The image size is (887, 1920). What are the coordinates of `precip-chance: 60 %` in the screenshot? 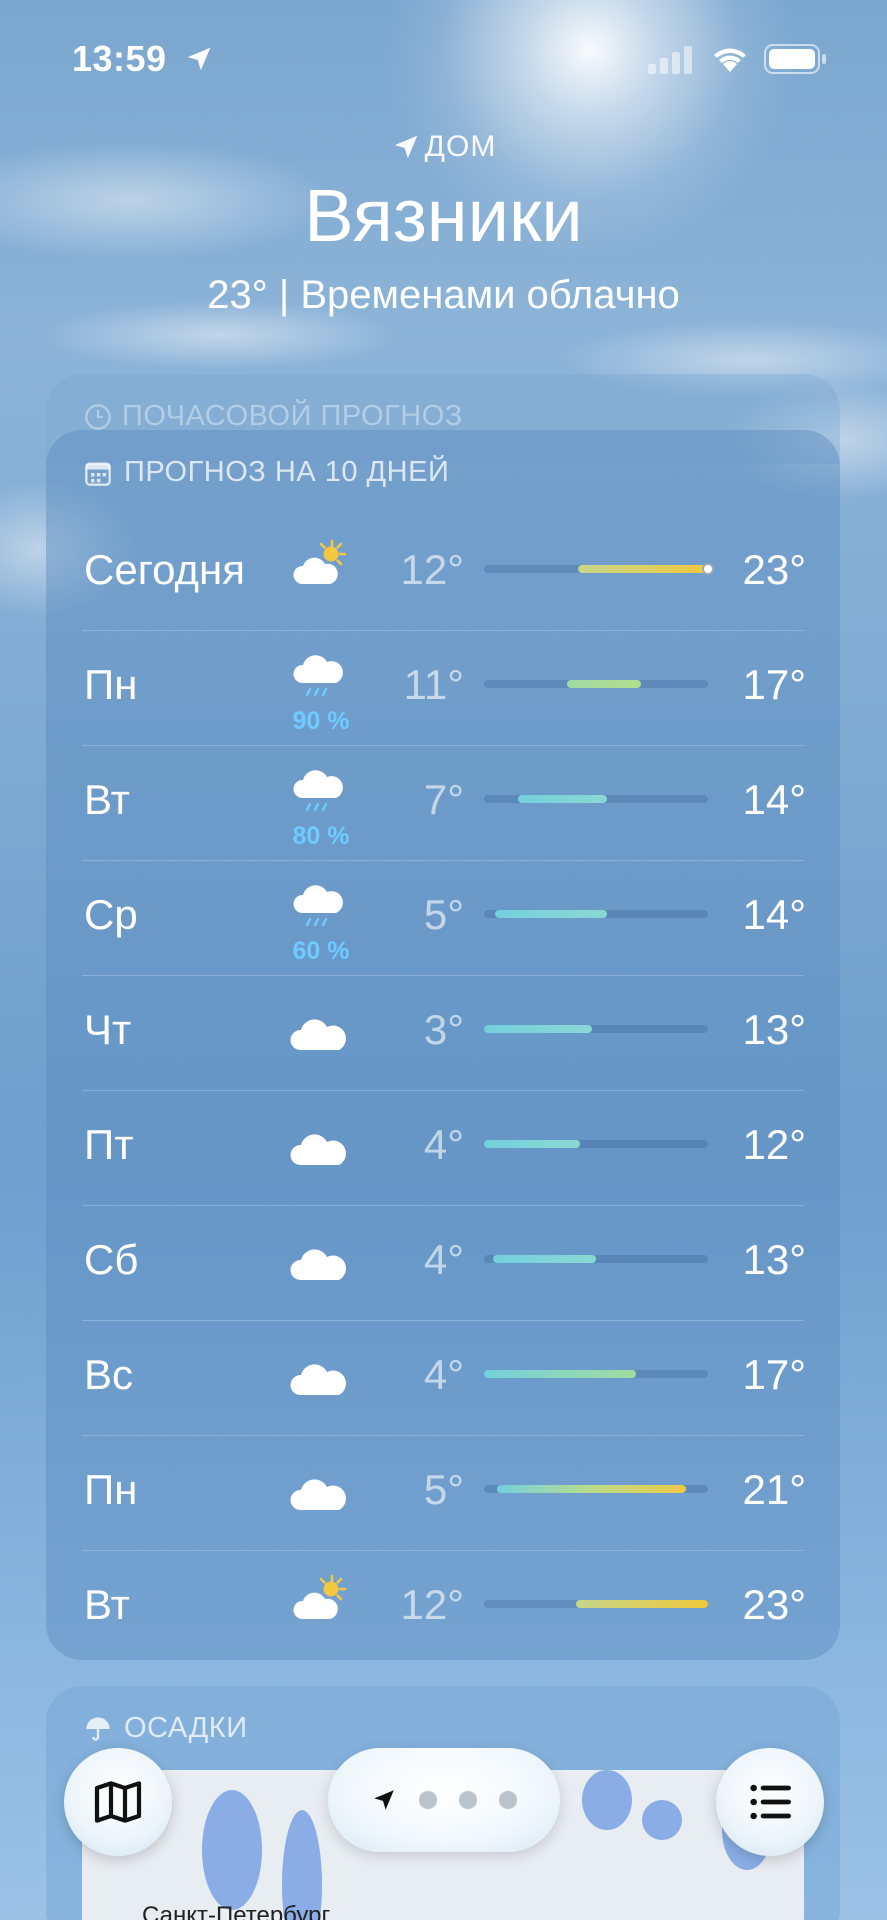 It's located at (321, 951).